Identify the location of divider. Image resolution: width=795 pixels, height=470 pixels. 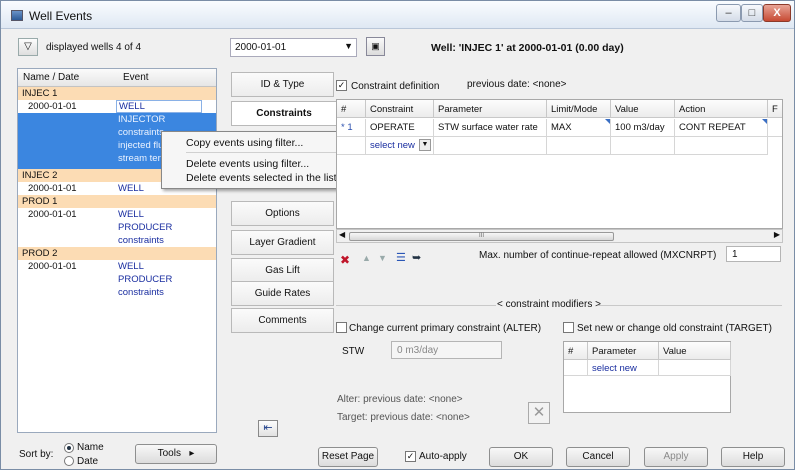
(690, 305).